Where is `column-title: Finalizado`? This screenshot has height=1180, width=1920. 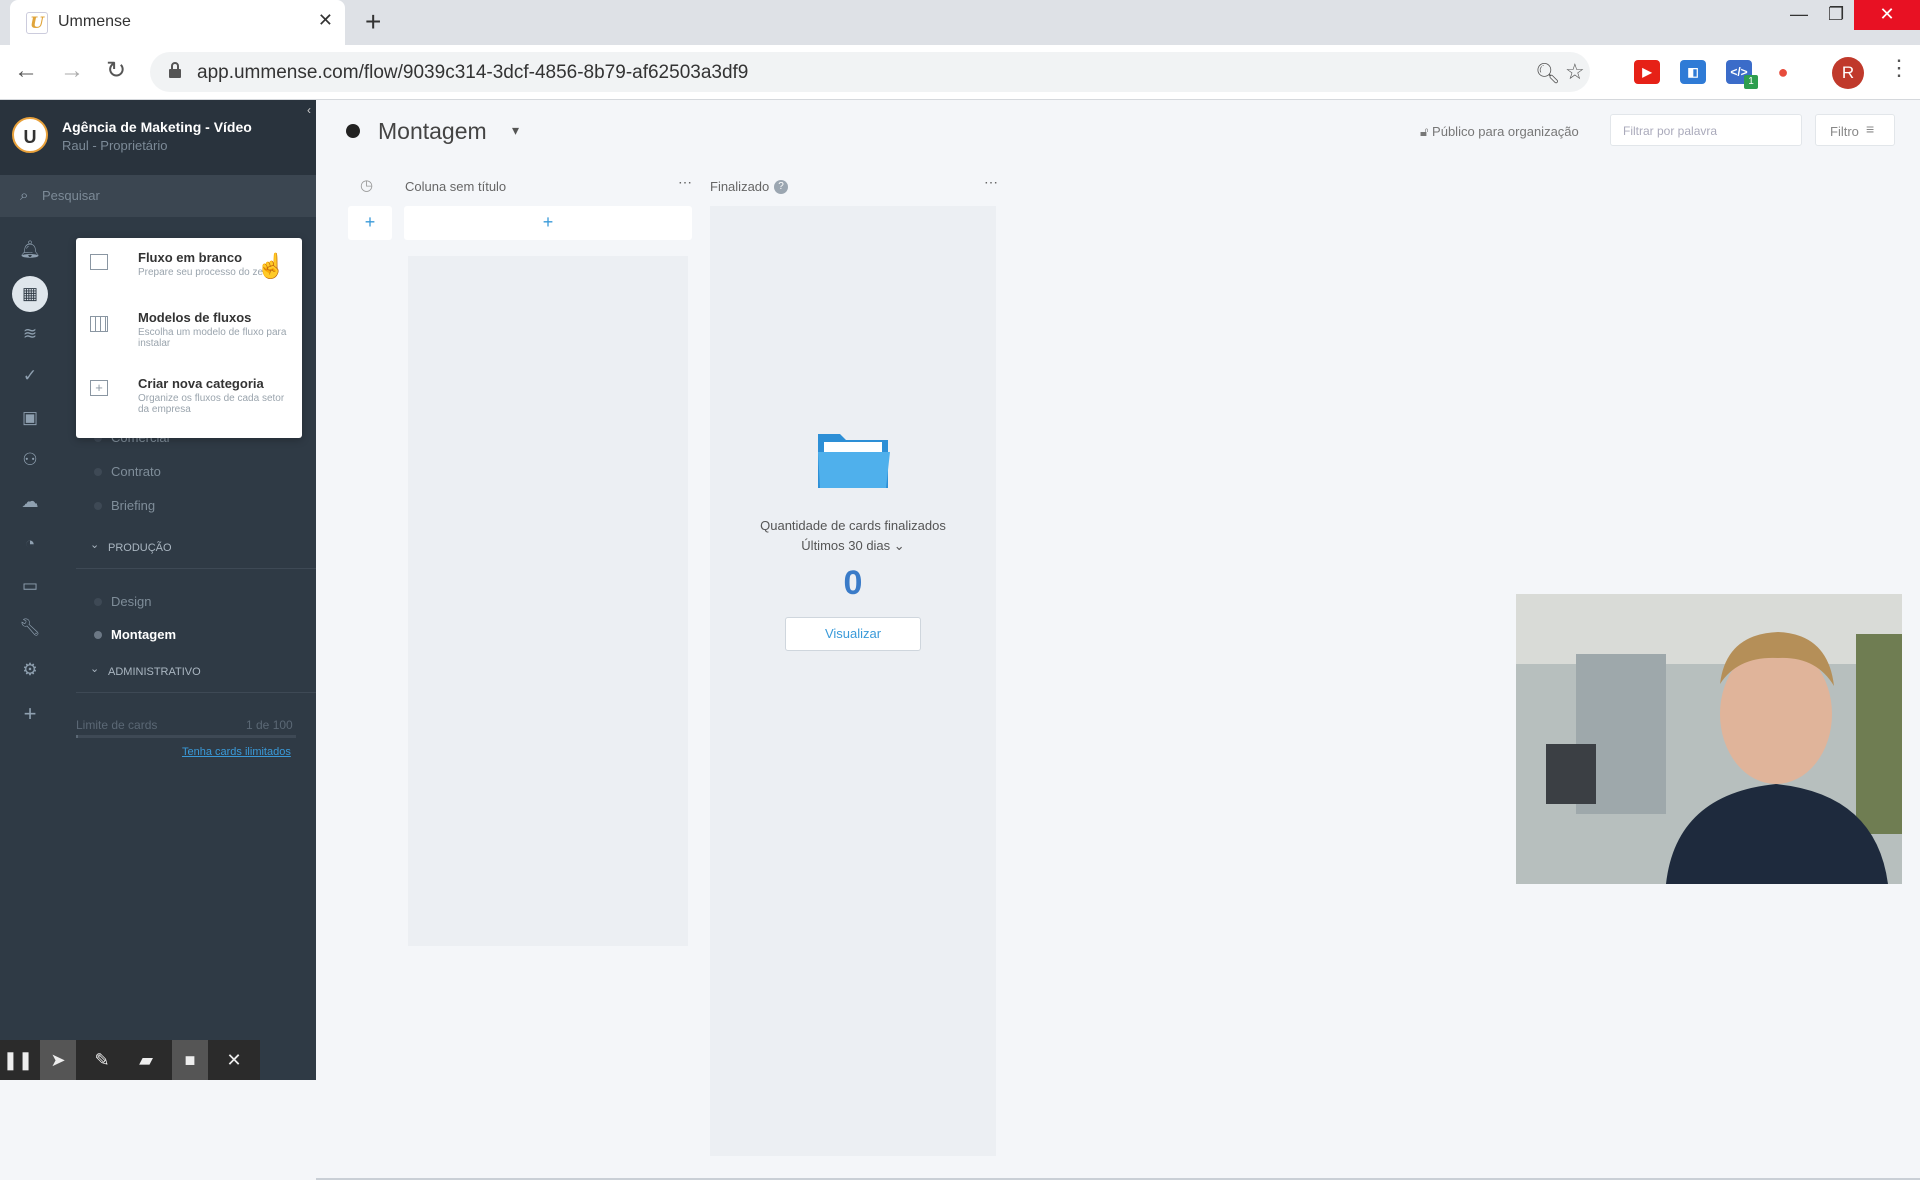
column-title: Finalizado is located at coordinates (739, 186).